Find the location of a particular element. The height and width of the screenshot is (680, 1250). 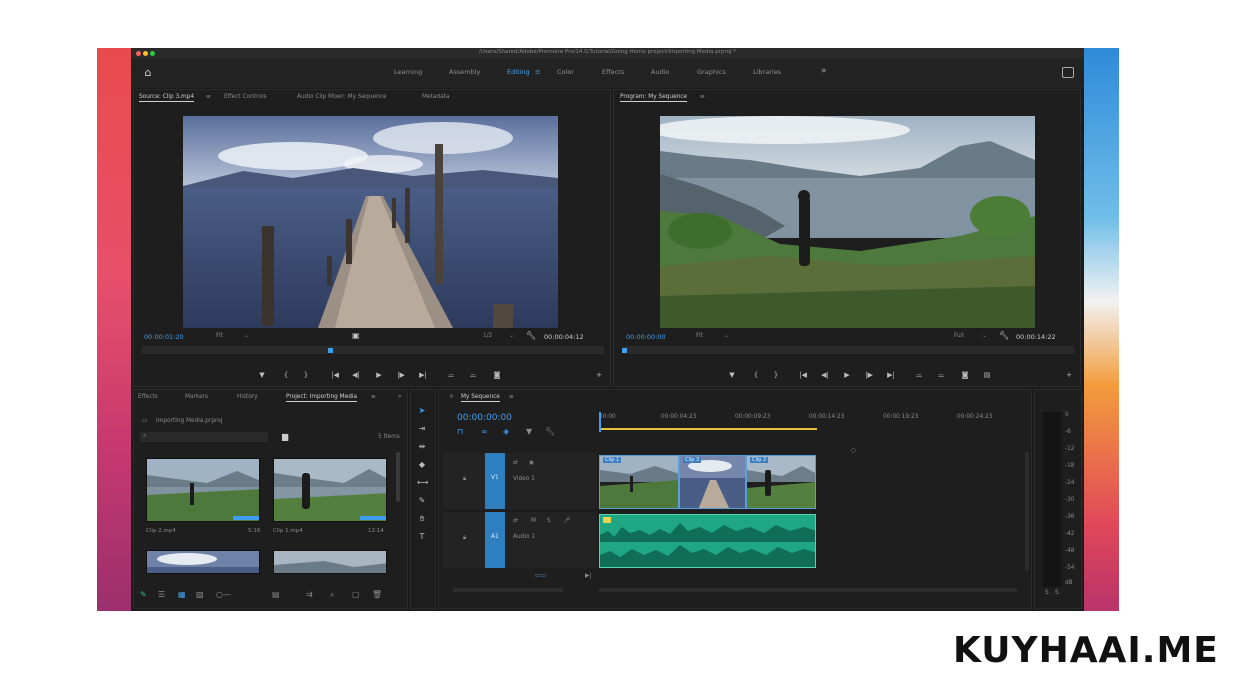

source-timecode-in: 00:00:01:20 is located at coordinates (164, 337).